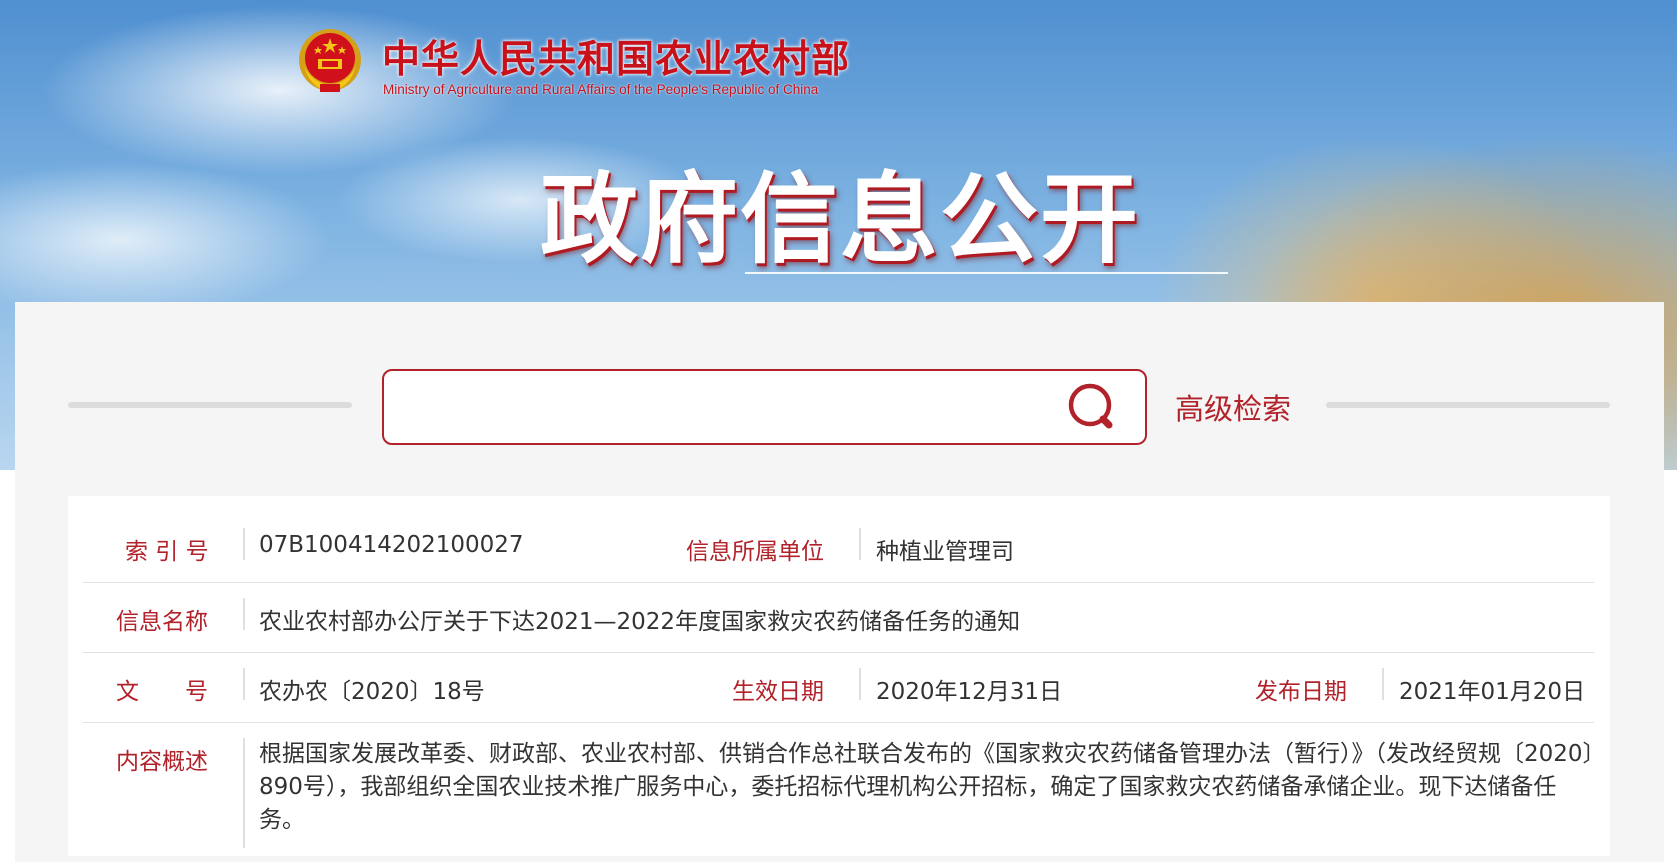  Describe the element at coordinates (330, 60) in the screenshot. I see `national-emblem-icon` at that location.